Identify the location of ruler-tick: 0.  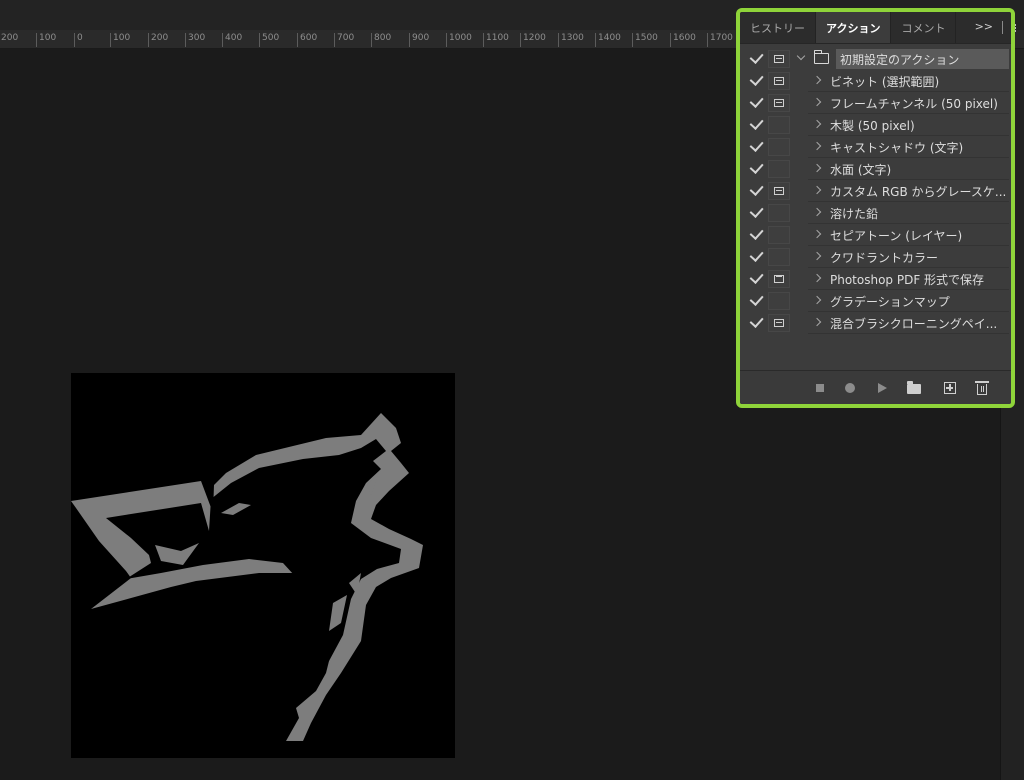
(78, 40).